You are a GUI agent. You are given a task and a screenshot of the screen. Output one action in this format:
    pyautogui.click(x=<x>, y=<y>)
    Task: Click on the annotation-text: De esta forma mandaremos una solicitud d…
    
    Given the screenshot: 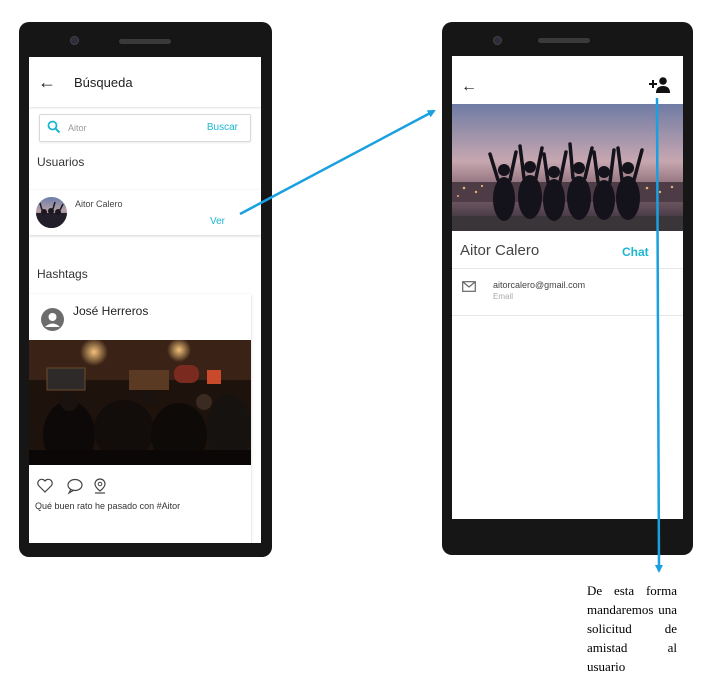 What is the action you would take?
    pyautogui.click(x=632, y=628)
    